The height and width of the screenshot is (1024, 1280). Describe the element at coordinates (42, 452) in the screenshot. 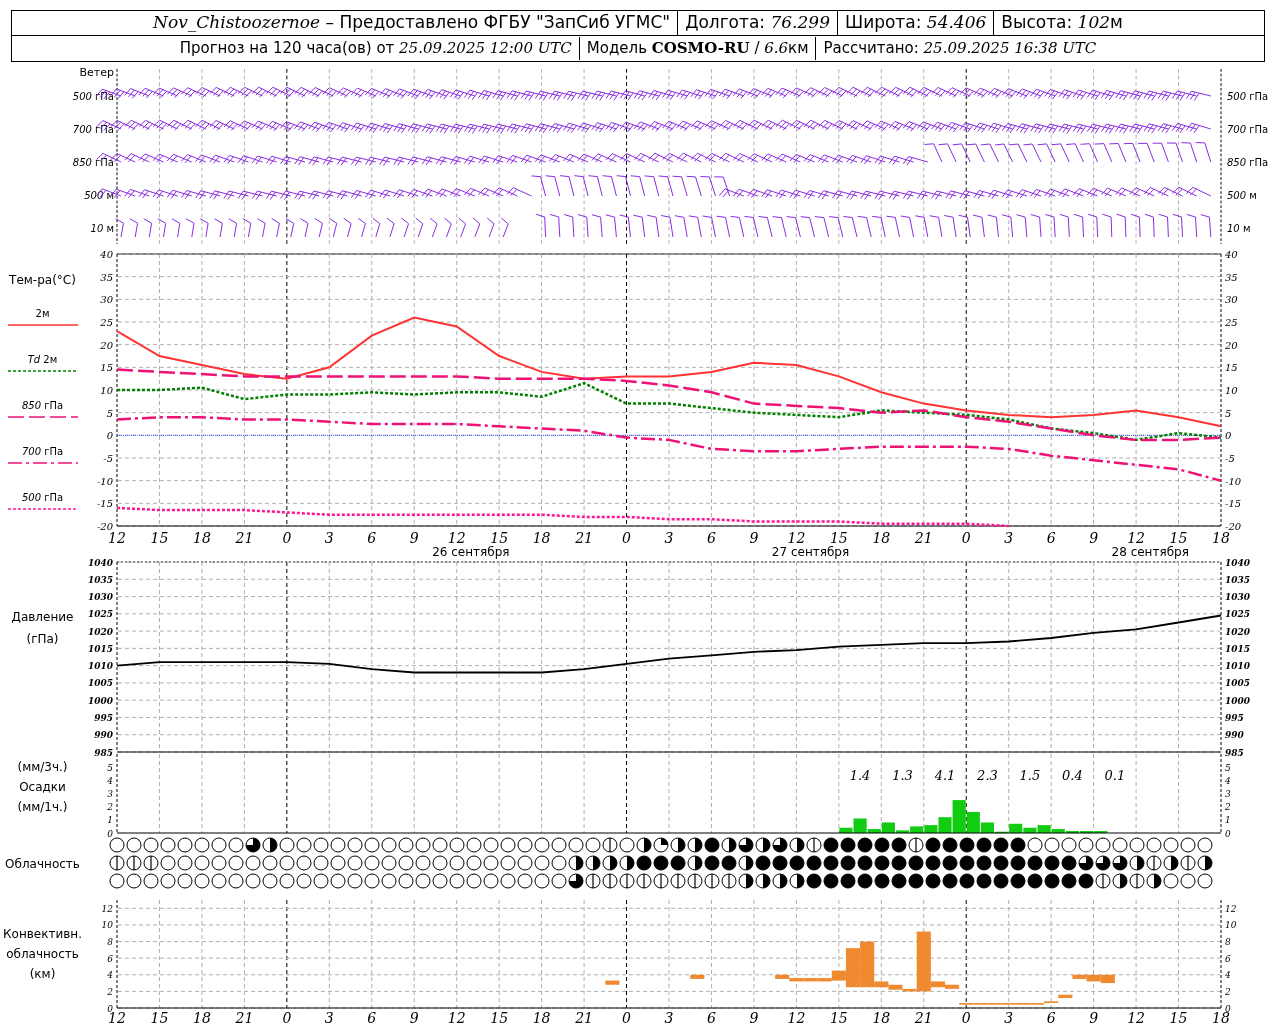

I see `legend-label: 700 гПа` at that location.